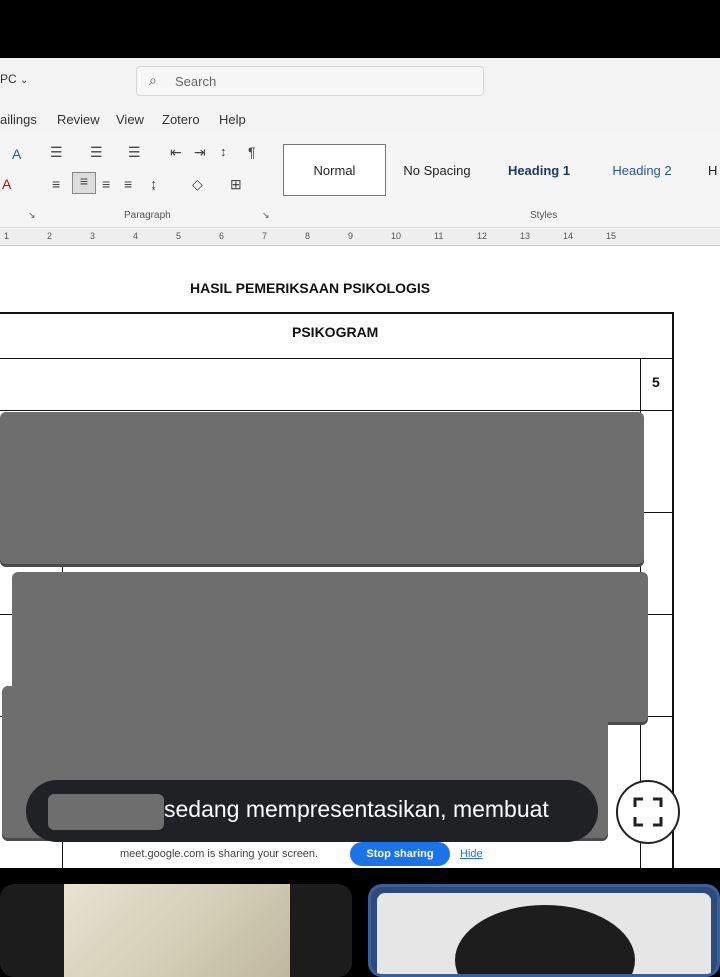 Image resolution: width=720 pixels, height=977 pixels. Describe the element at coordinates (525, 236) in the screenshot. I see `ruler-number: 13` at that location.